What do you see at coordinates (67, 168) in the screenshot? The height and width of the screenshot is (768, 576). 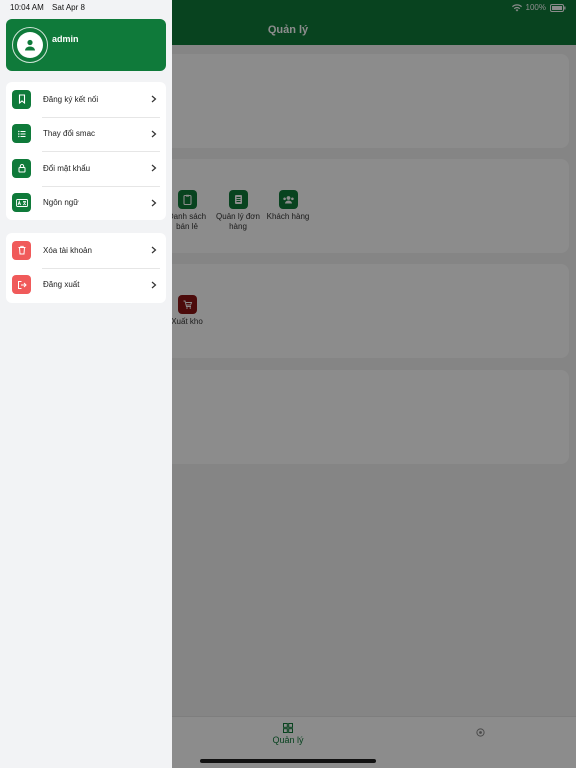 I see `menu-item-label: Đổi mật khẩu` at bounding box center [67, 168].